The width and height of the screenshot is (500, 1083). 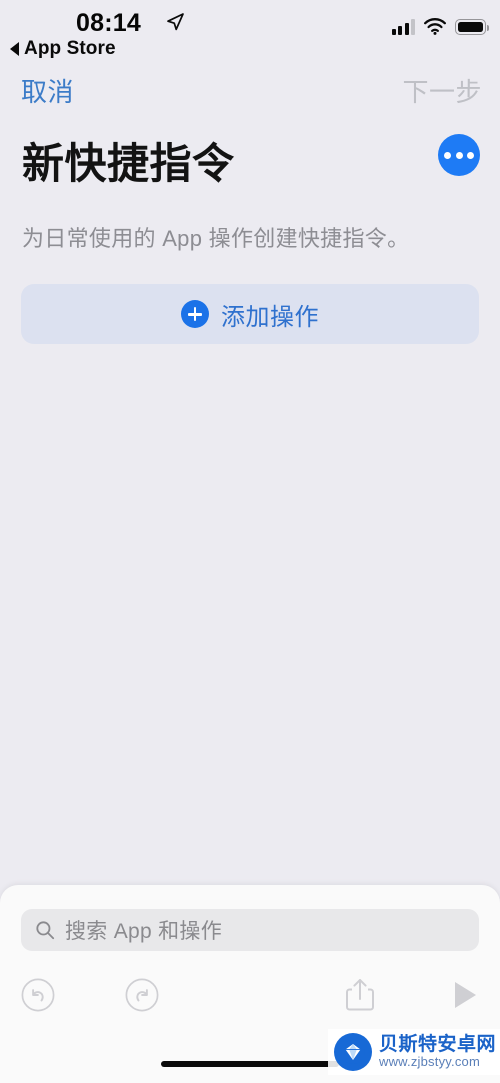 I want to click on status-bar-indicators, so click(x=440, y=26).